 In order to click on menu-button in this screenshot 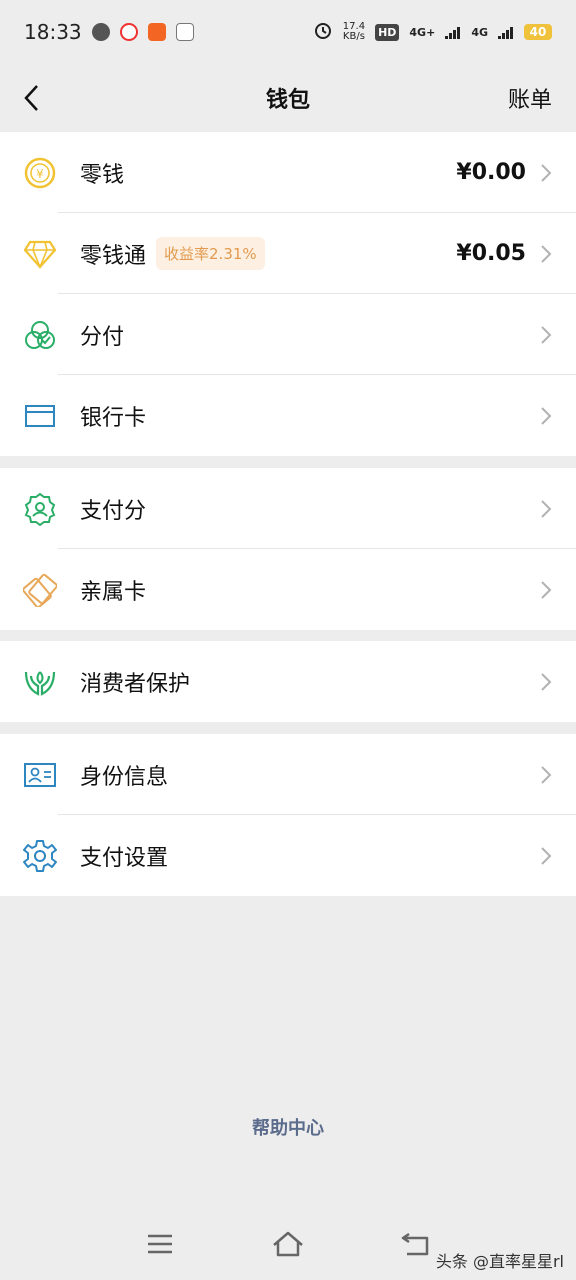, I will do `click(160, 1244)`.